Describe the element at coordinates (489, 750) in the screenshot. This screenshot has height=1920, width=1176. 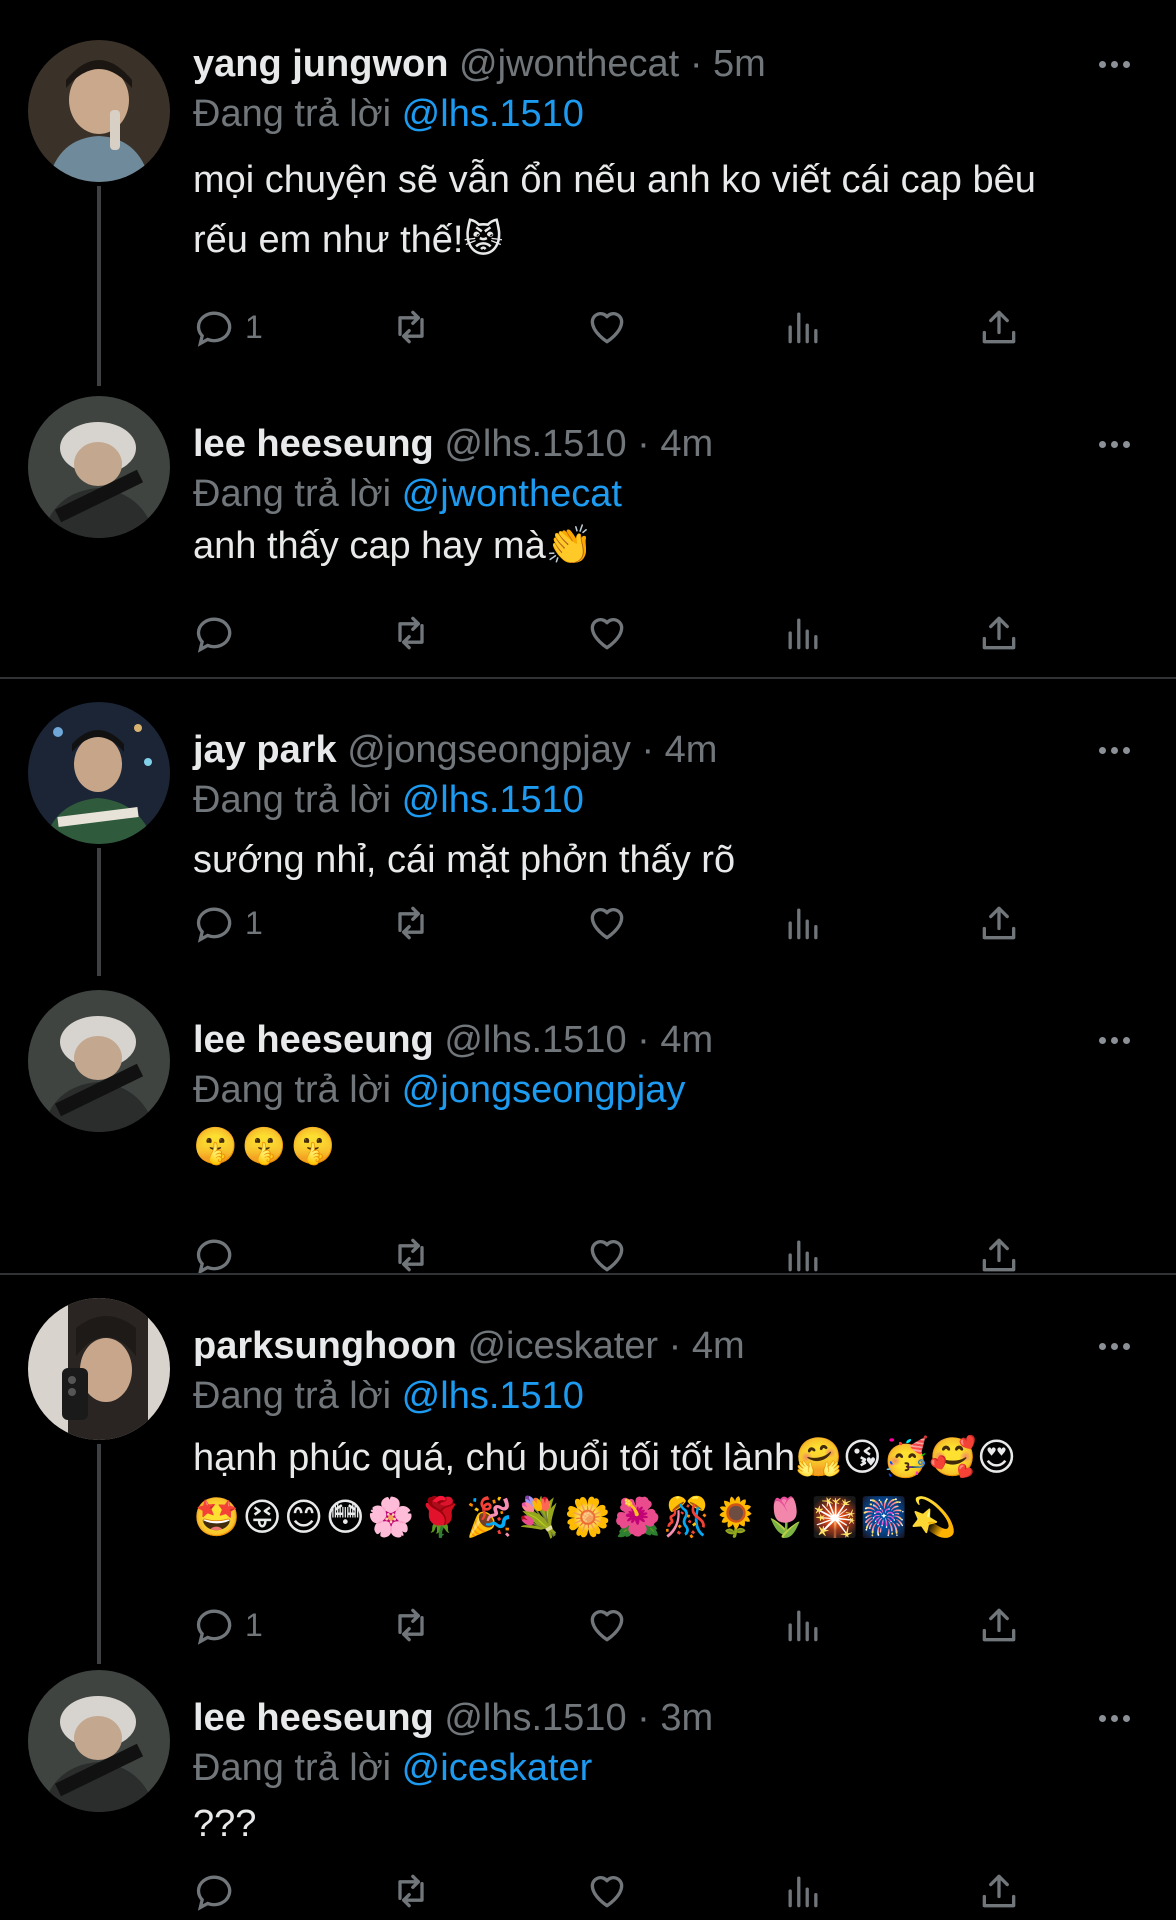
I see `user-handle: @jongseongpjay` at that location.